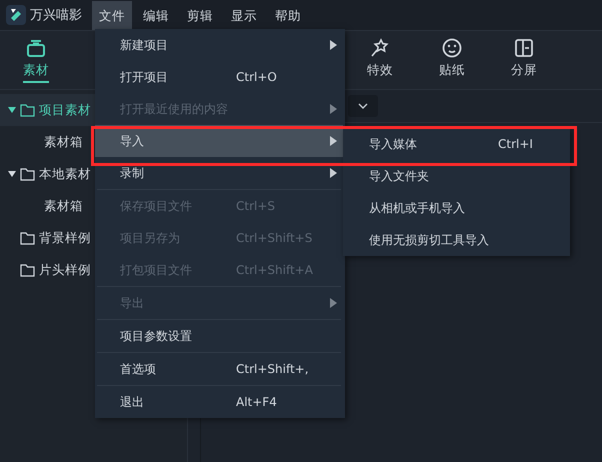 The width and height of the screenshot is (602, 462). What do you see at coordinates (452, 60) in the screenshot?
I see `toolbar-tab: 贴纸` at bounding box center [452, 60].